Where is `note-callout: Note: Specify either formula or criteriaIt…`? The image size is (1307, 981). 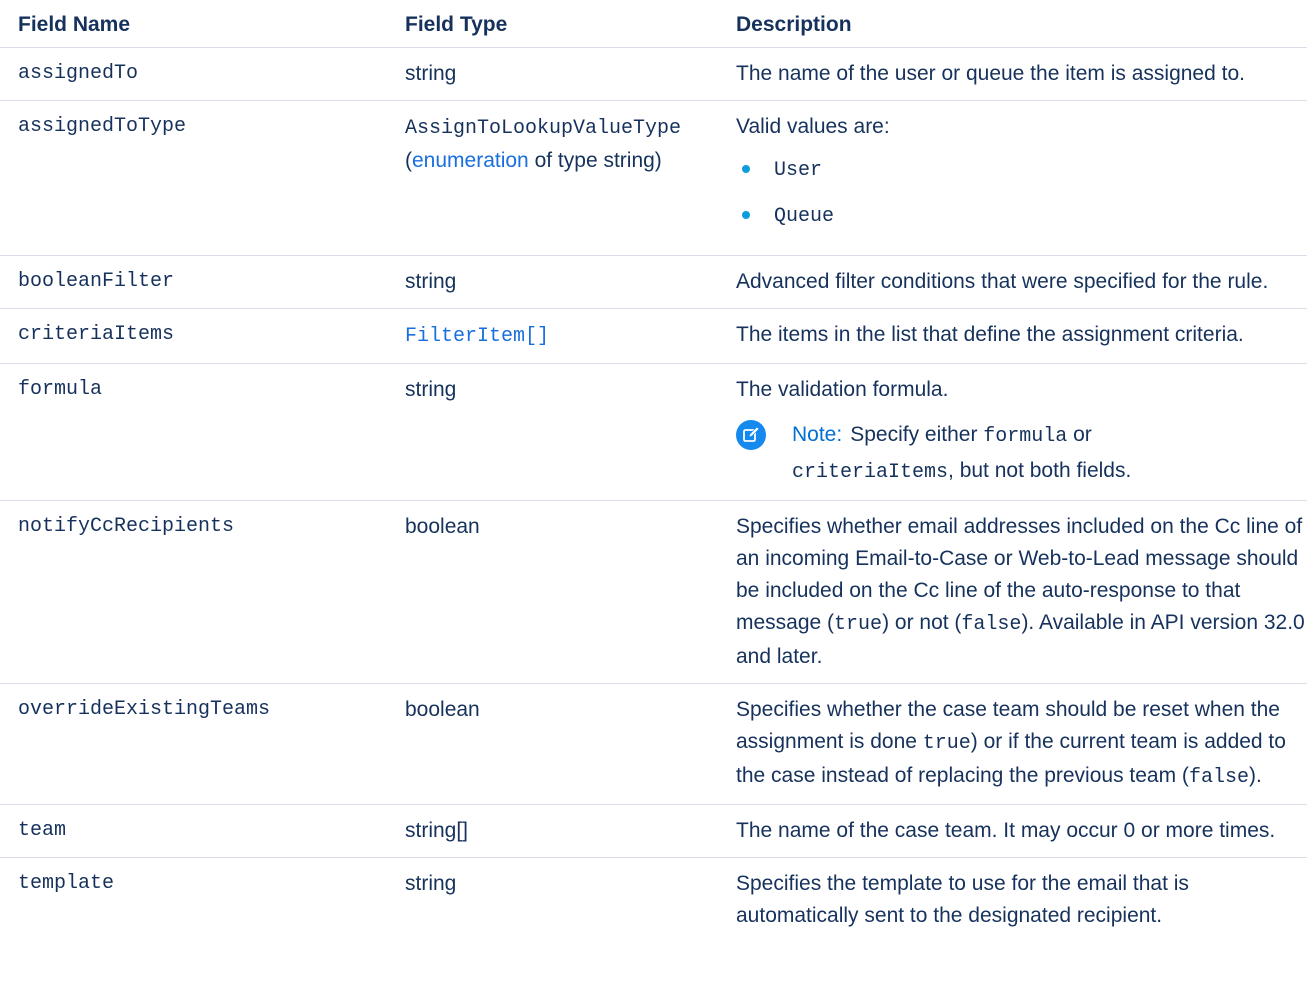 note-callout: Note: Specify either formula or criteriaIt… is located at coordinates (1021, 454).